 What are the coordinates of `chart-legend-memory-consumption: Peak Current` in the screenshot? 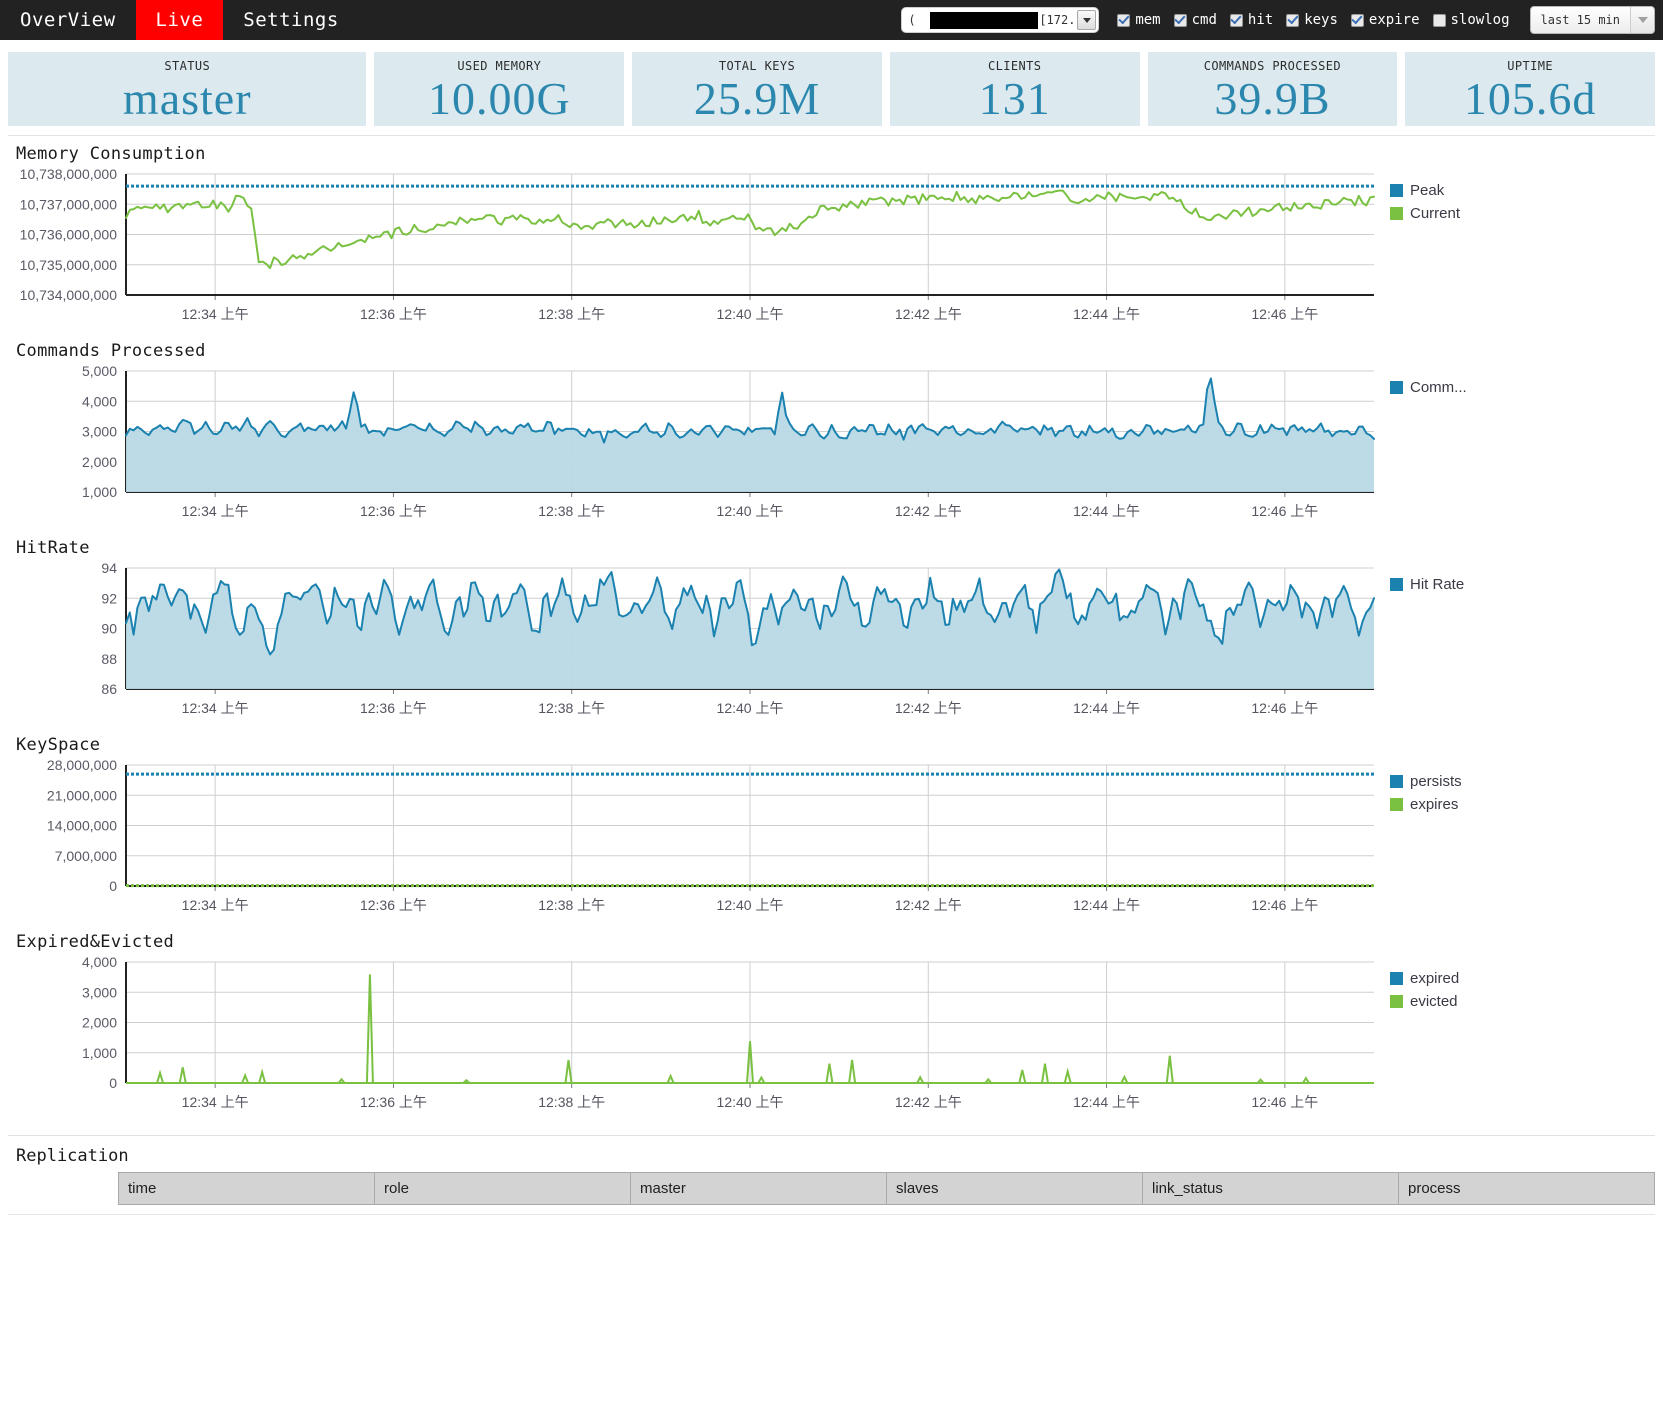 It's located at (1425, 195).